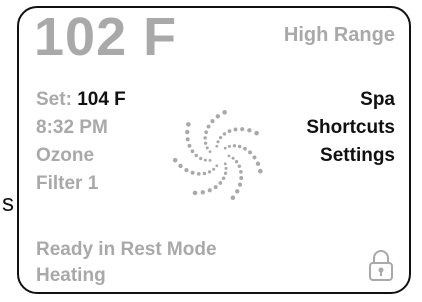 The image size is (422, 302). What do you see at coordinates (350, 127) in the screenshot?
I see `menu-item-shortcuts: Shortcuts` at bounding box center [350, 127].